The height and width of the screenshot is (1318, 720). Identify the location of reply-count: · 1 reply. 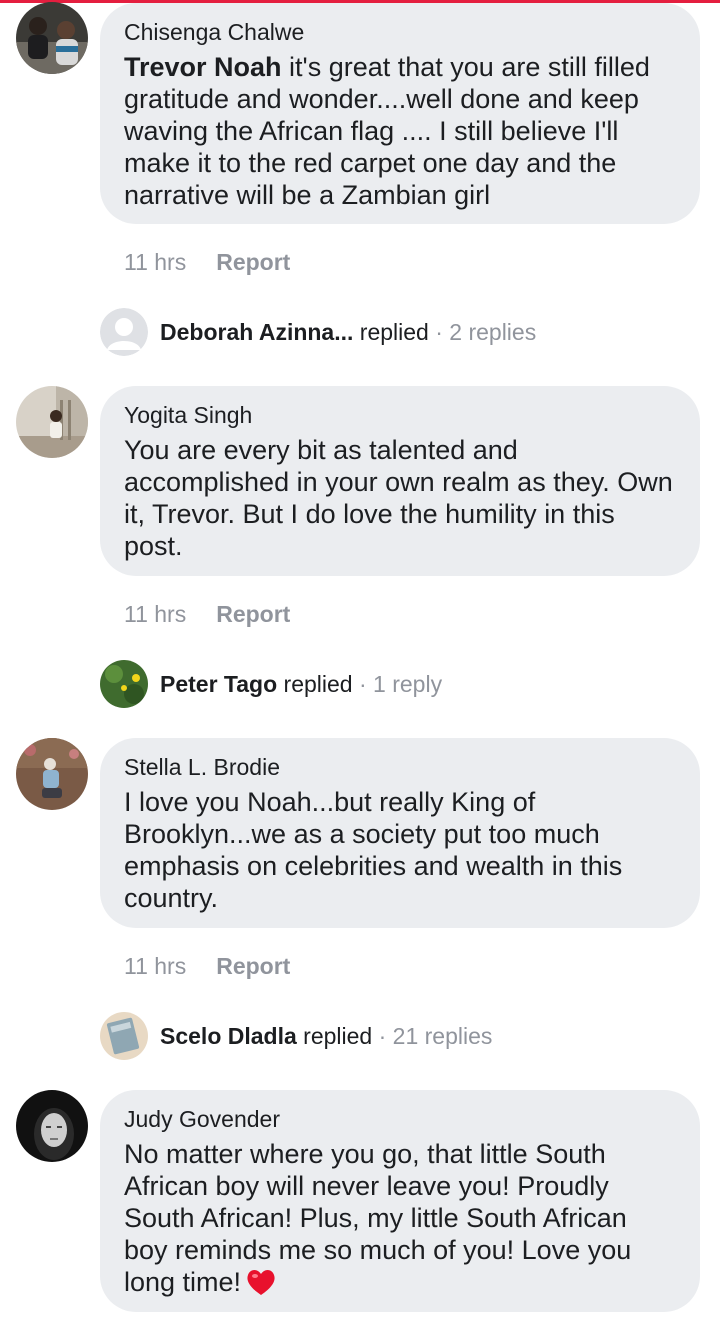
(397, 684).